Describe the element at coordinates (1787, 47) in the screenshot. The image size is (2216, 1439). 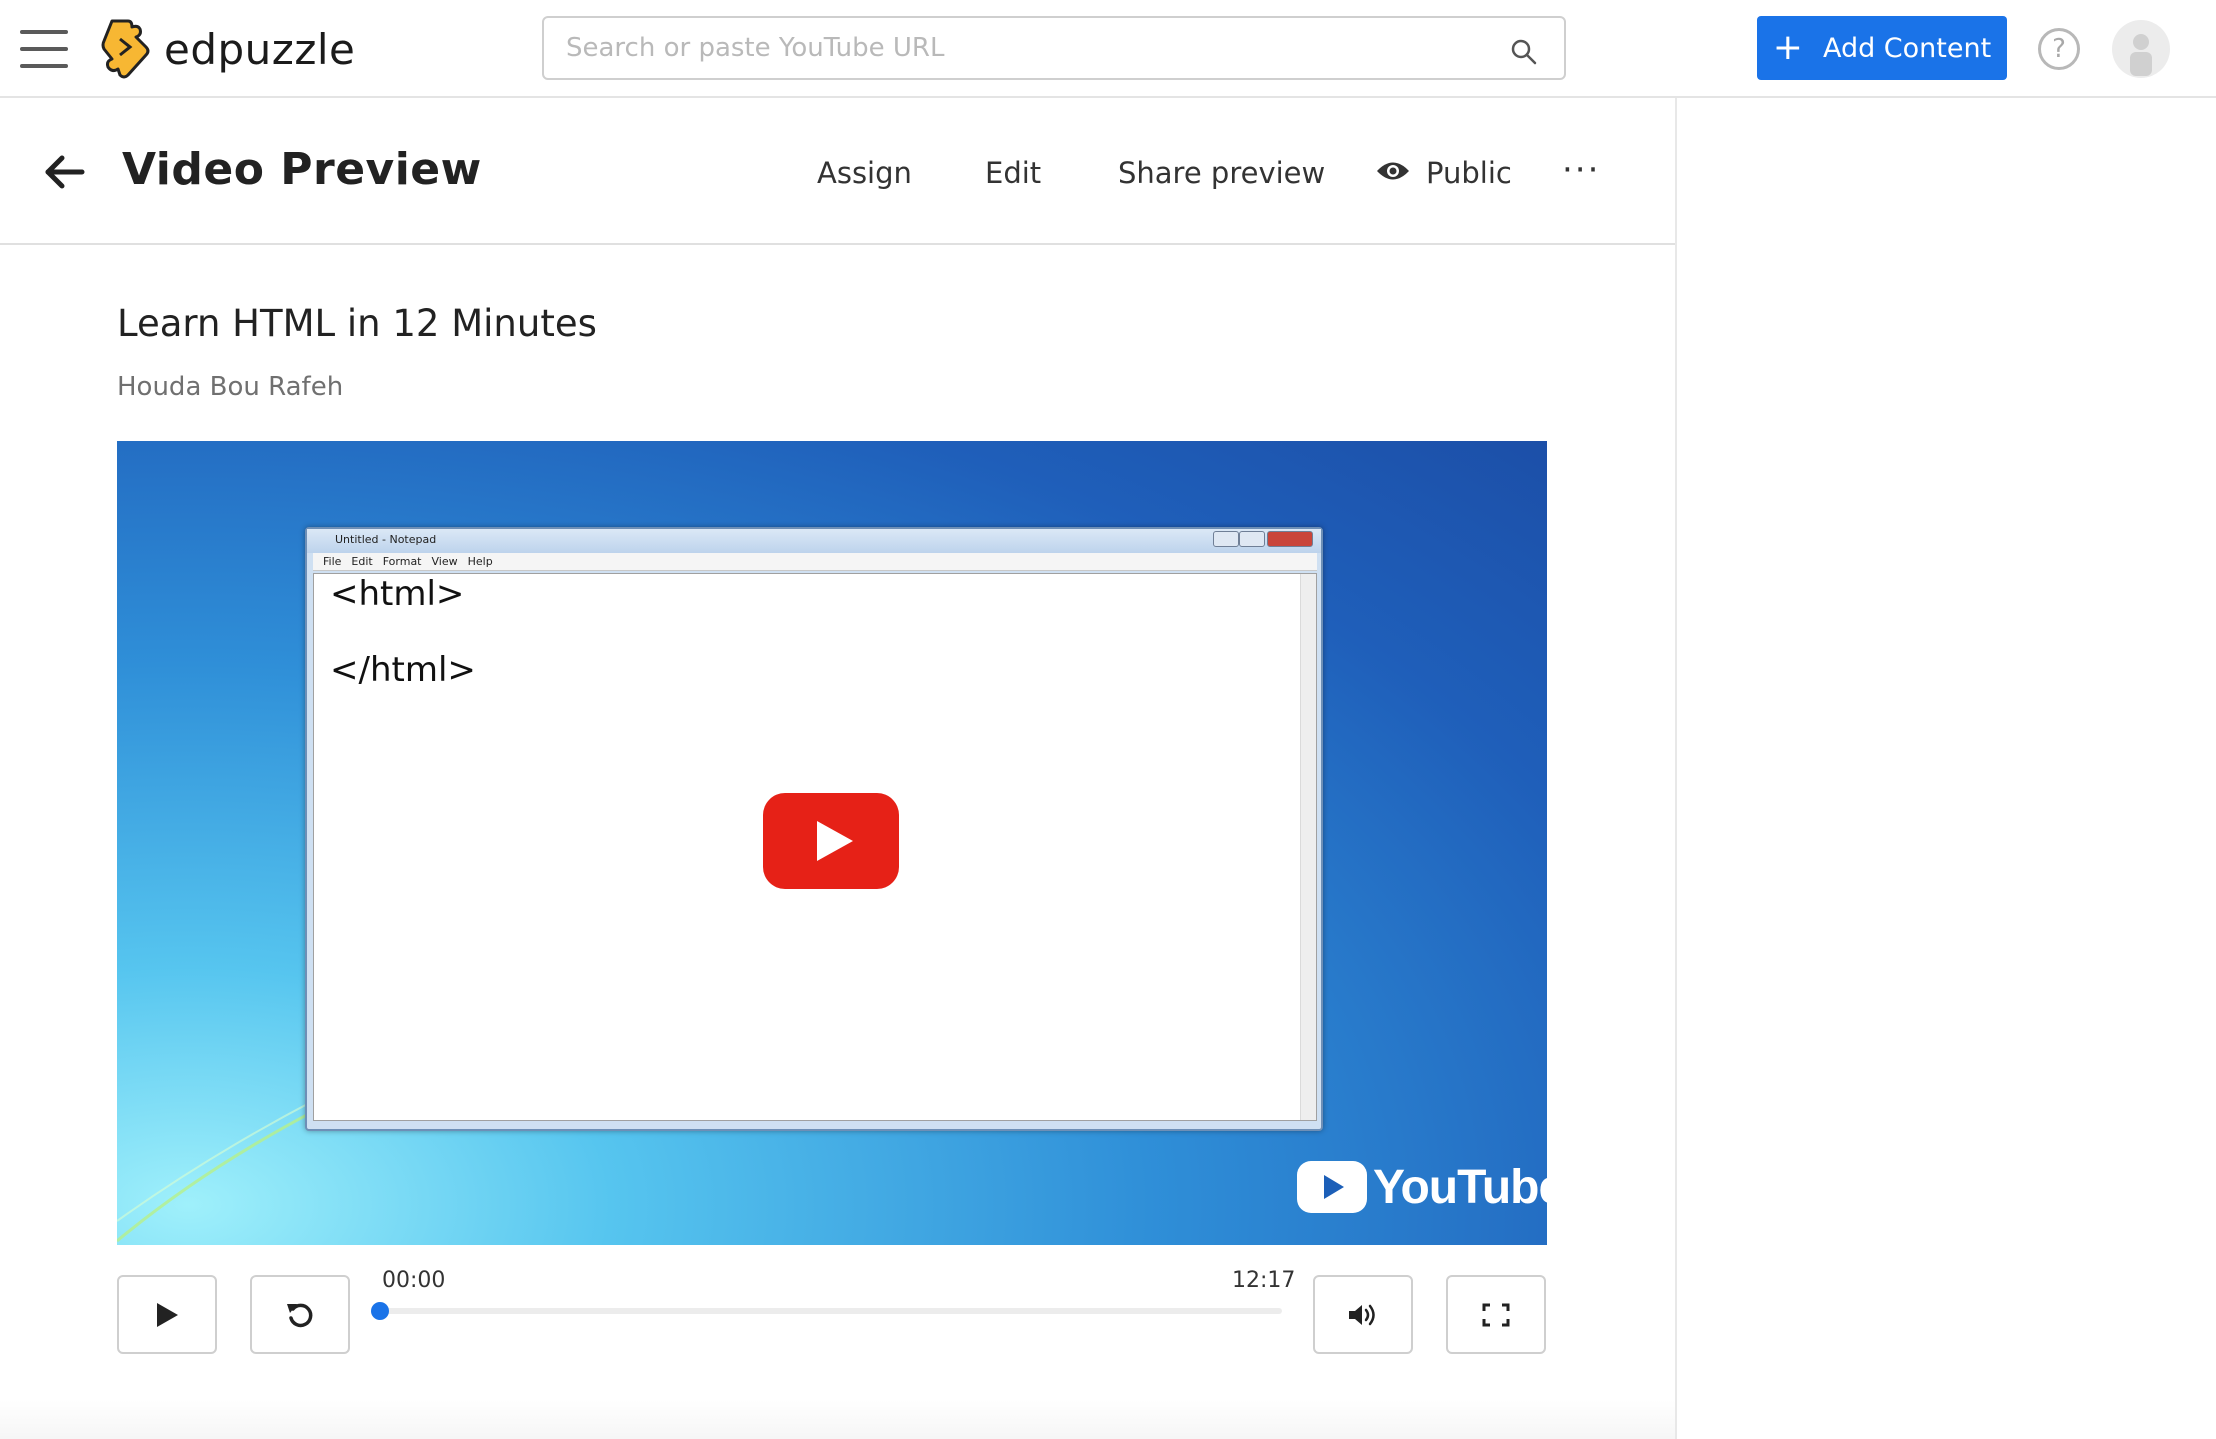
I see `plus-icon: +` at that location.